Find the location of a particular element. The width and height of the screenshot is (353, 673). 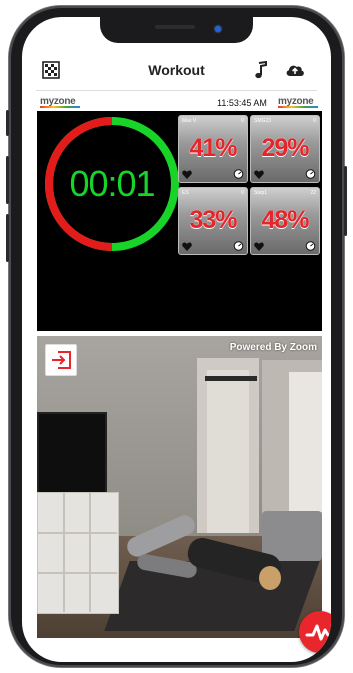

heartbeat-icon is located at coordinates (318, 632).